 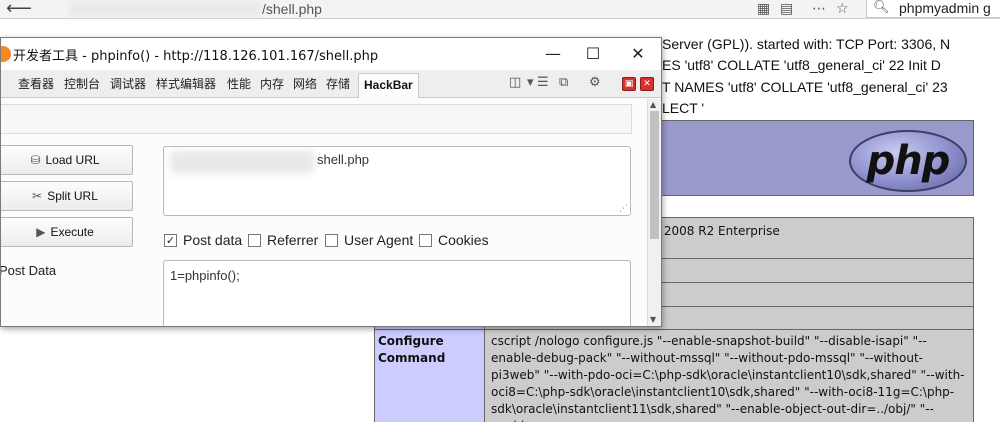 What do you see at coordinates (239, 83) in the screenshot?
I see `tab-performance: 性能` at bounding box center [239, 83].